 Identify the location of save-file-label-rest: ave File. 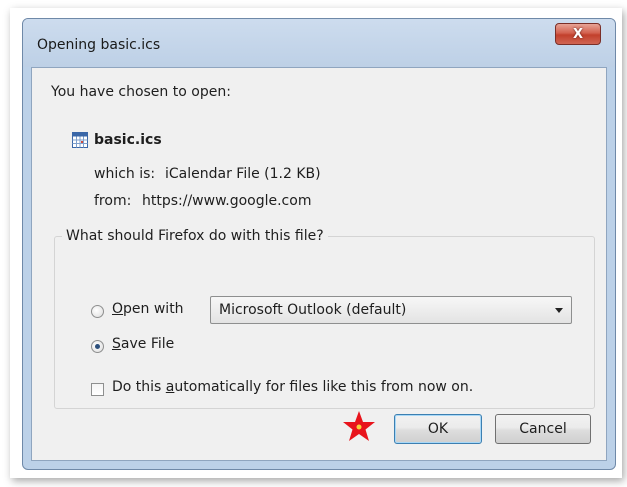
(147, 344).